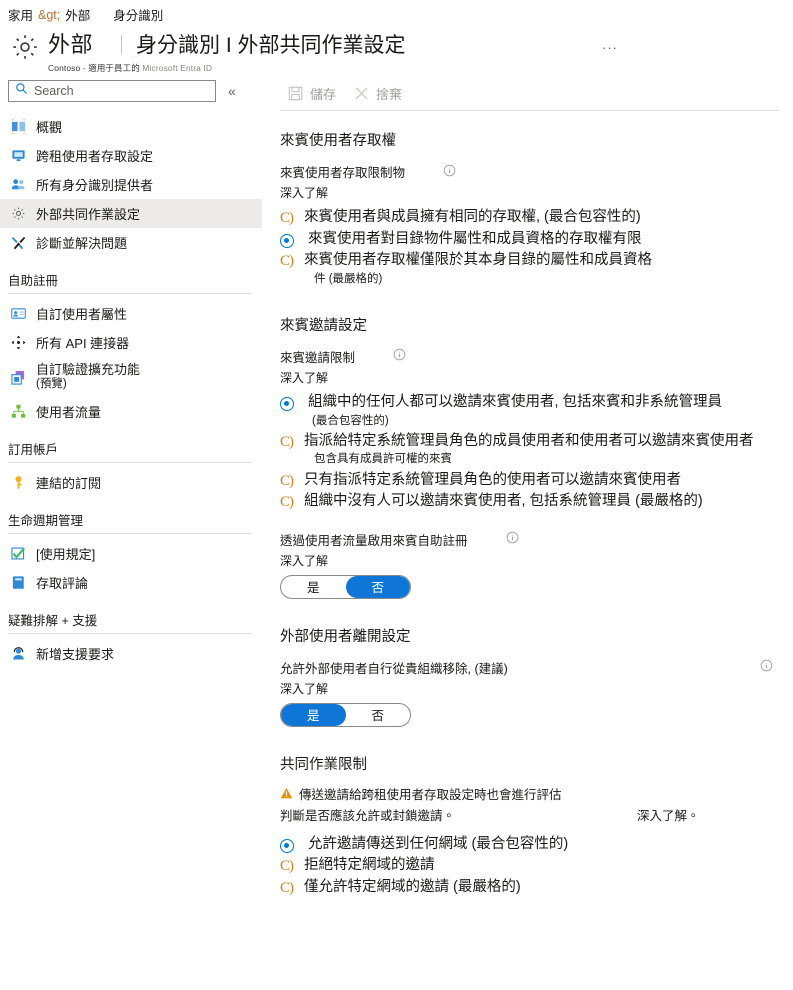 The image size is (793, 990). What do you see at coordinates (475, 238) in the screenshot?
I see `radio-option-label: 來賓使用者對目錄物件屬性和成員資格的存取權有限` at bounding box center [475, 238].